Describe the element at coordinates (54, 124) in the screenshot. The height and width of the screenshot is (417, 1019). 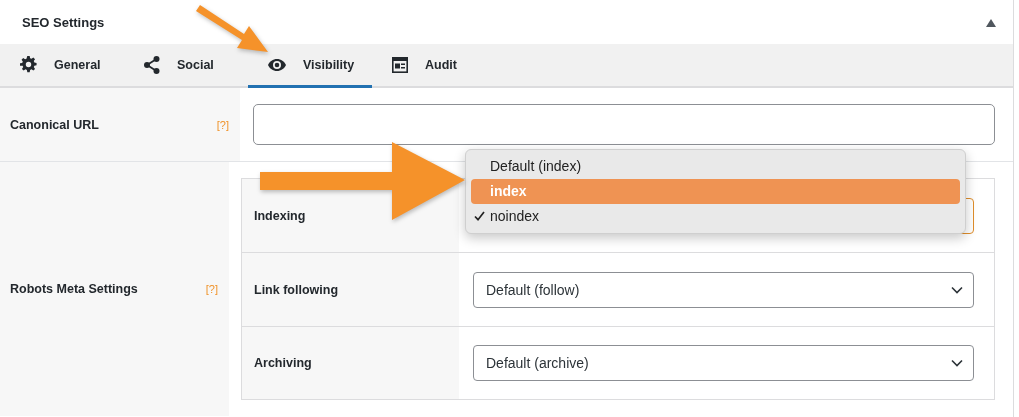
I see `field-label: Canonical URL` at that location.